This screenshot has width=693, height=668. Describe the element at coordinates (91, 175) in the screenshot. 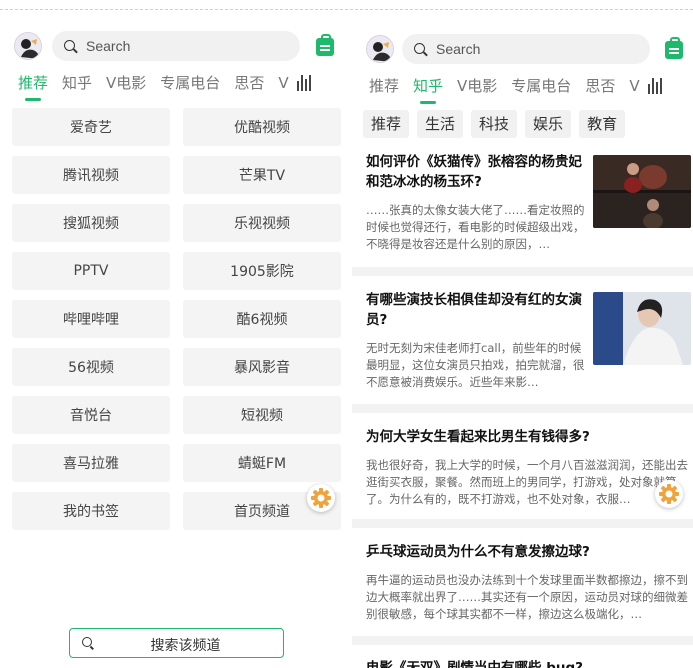

I see `channel-tencent: 腾讯视频` at that location.